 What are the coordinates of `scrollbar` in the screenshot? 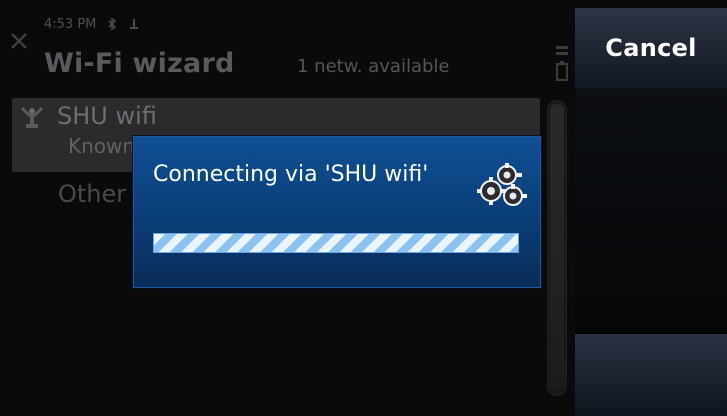 It's located at (557, 248).